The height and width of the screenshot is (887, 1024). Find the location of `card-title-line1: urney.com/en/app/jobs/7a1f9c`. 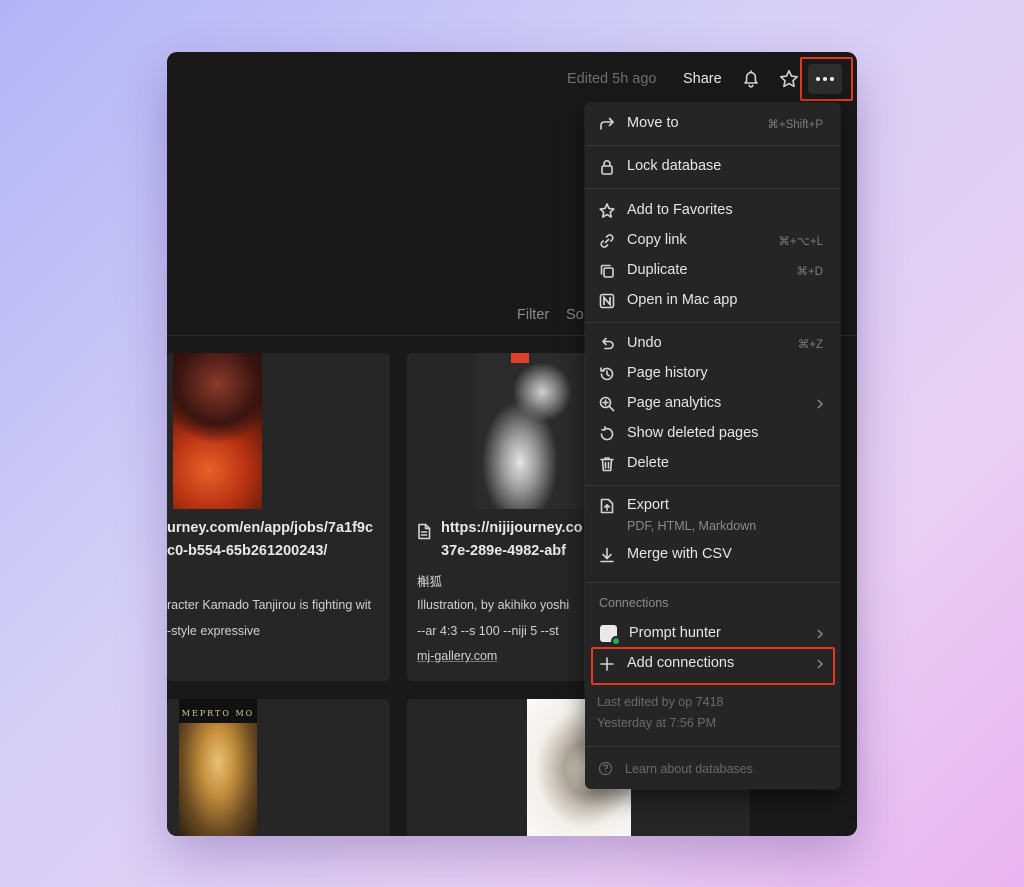

card-title-line1: urney.com/en/app/jobs/7a1f9c is located at coordinates (270, 528).